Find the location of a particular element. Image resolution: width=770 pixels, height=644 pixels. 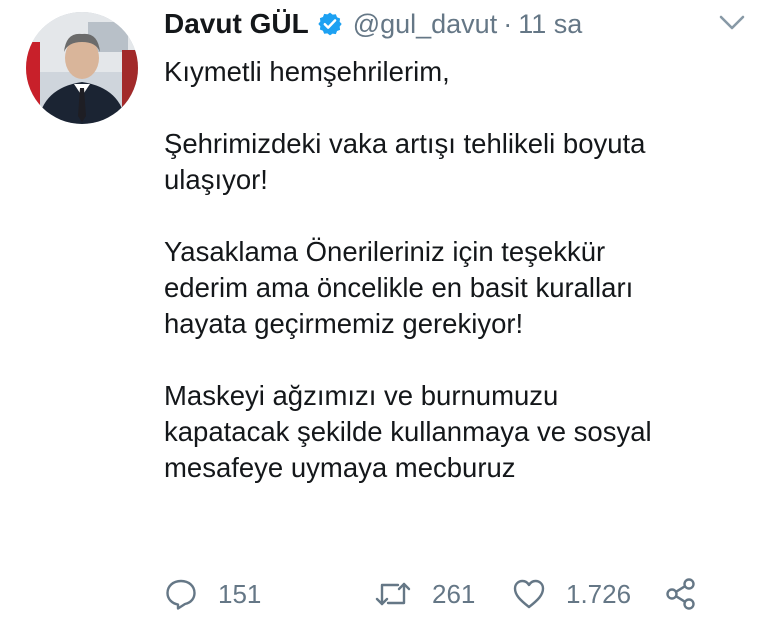

text-line: Kıymetli hemşehrilerim, is located at coordinates (307, 71).